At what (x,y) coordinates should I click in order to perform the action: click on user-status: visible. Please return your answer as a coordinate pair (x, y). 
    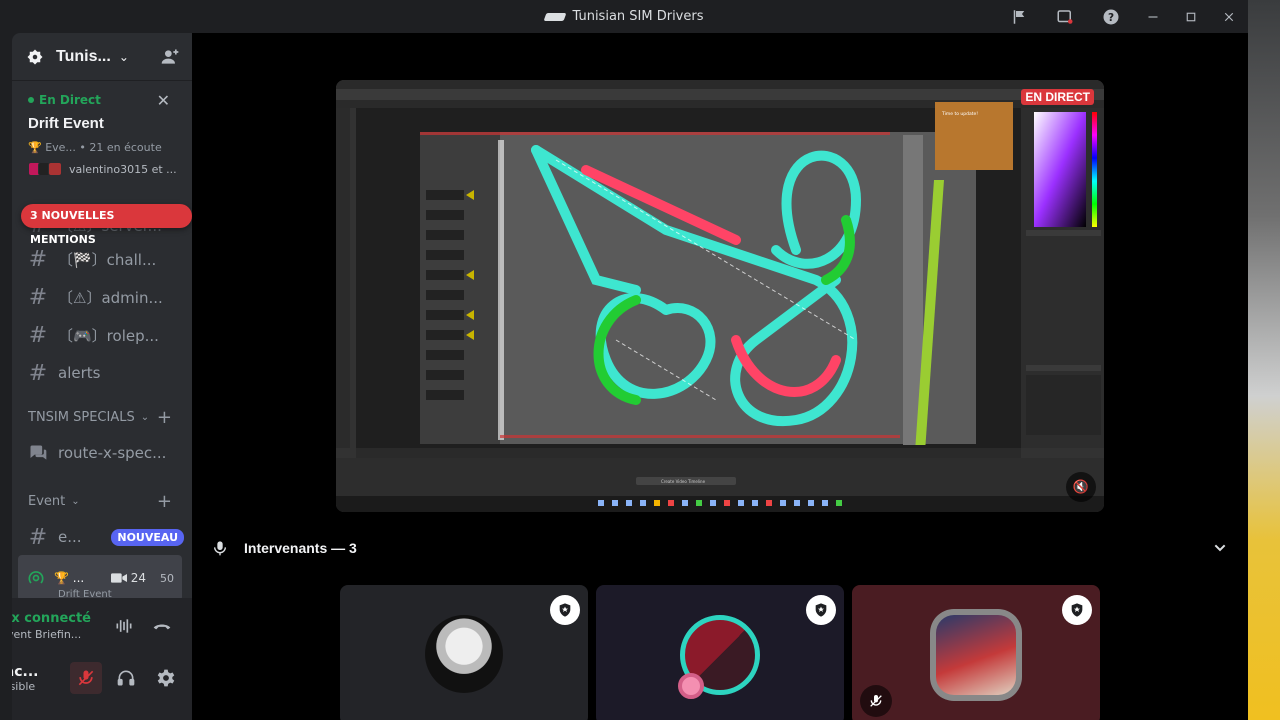
    Looking at the image, I should click on (24, 686).